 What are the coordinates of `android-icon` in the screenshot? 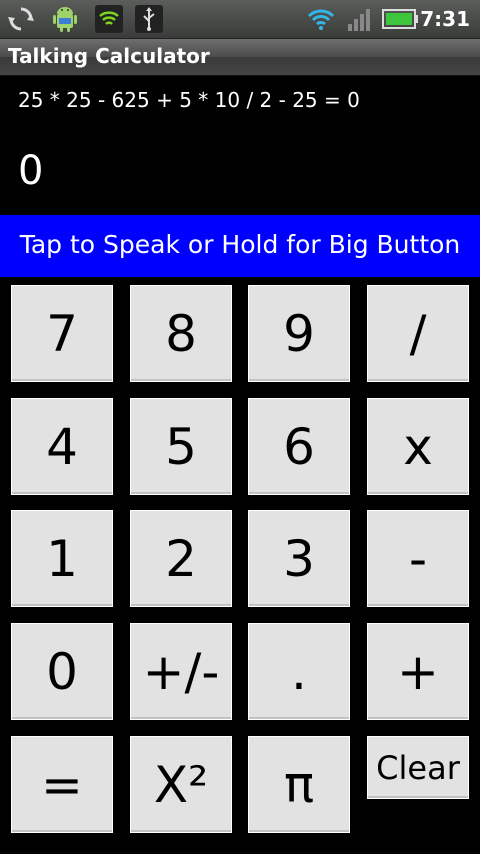 It's located at (65, 19).